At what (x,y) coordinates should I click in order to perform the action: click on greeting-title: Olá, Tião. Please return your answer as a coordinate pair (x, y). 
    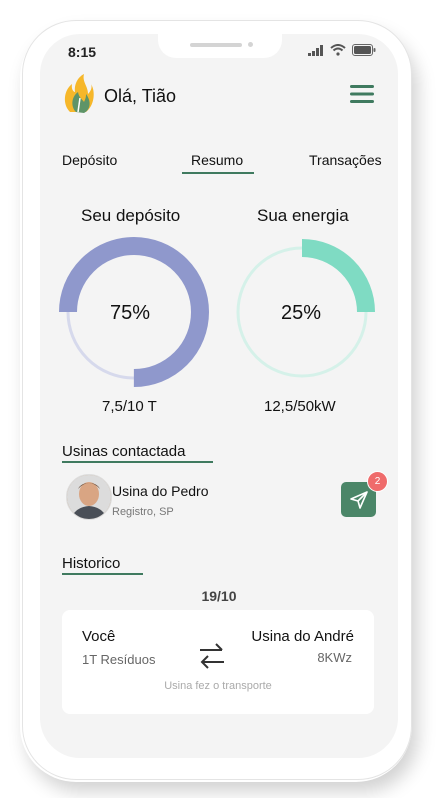
    Looking at the image, I should click on (140, 96).